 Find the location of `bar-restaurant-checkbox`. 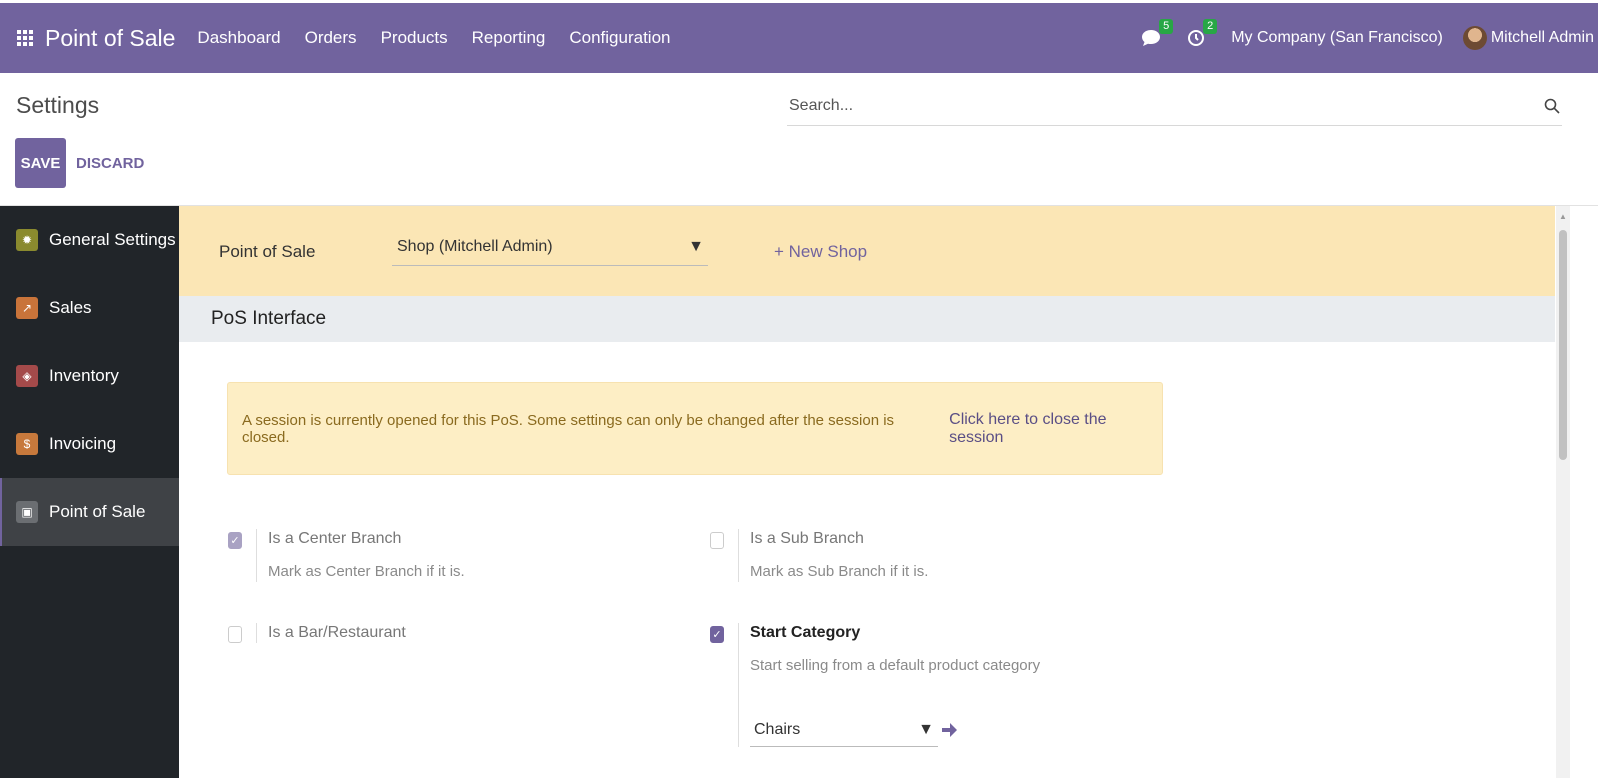

bar-restaurant-checkbox is located at coordinates (235, 634).